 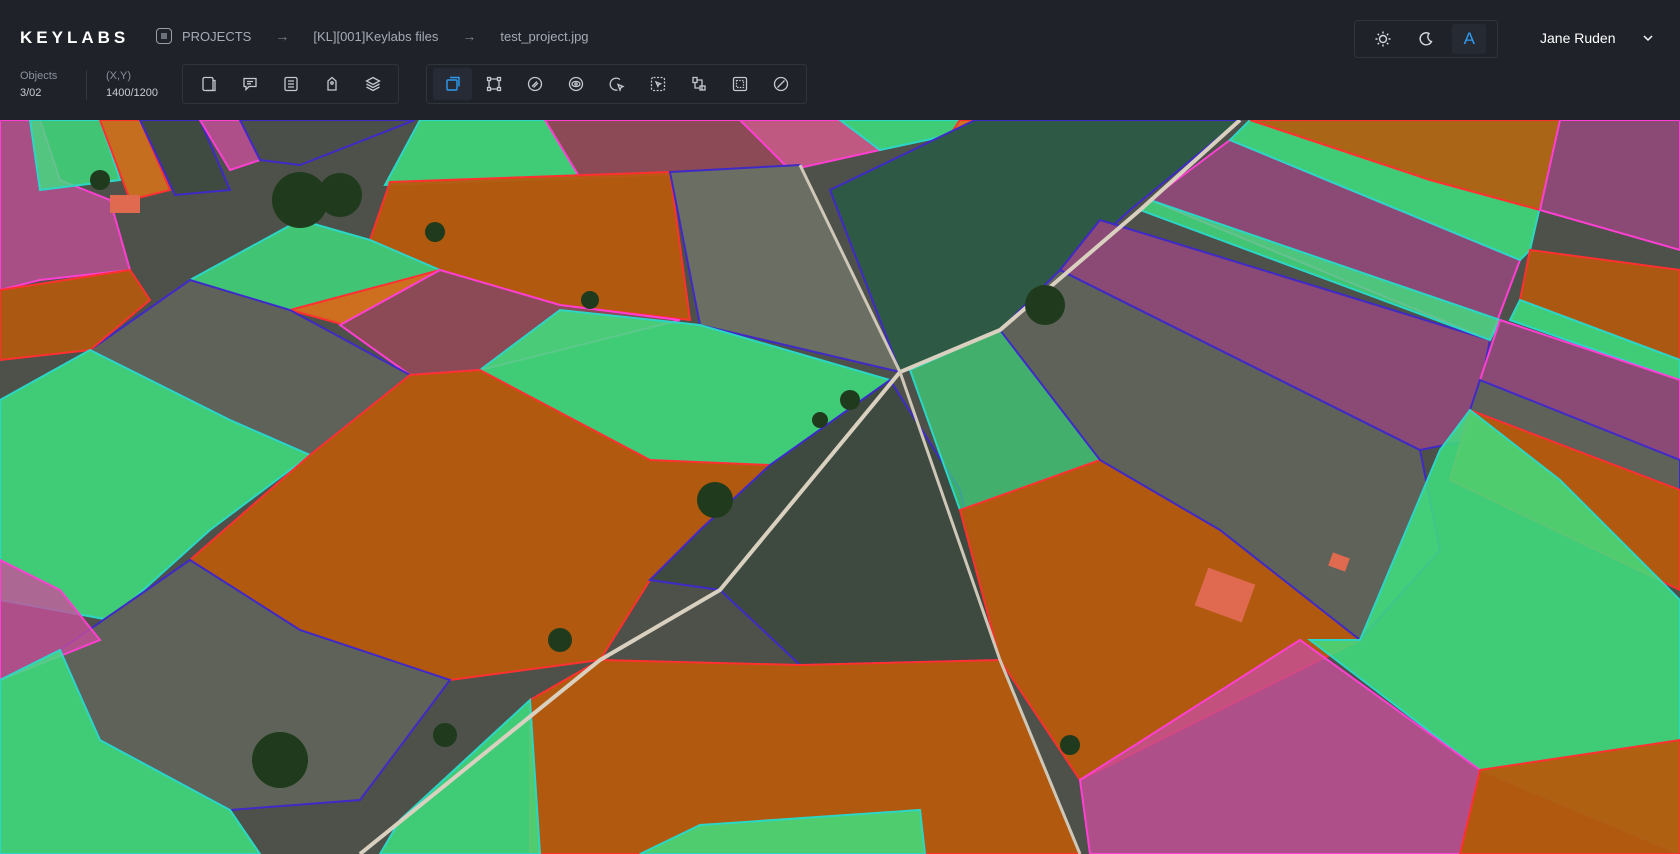 I want to click on coords-value: 1400/1200, so click(x=132, y=93).